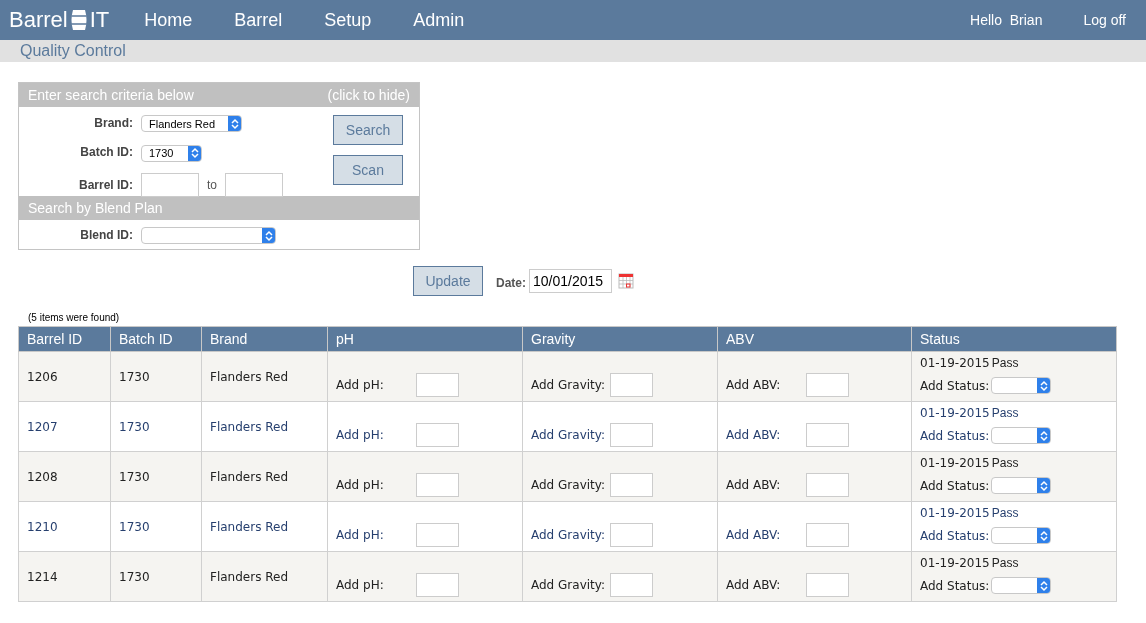 This screenshot has height=623, width=1146. Describe the element at coordinates (212, 184) in the screenshot. I see `range-separator: to` at that location.